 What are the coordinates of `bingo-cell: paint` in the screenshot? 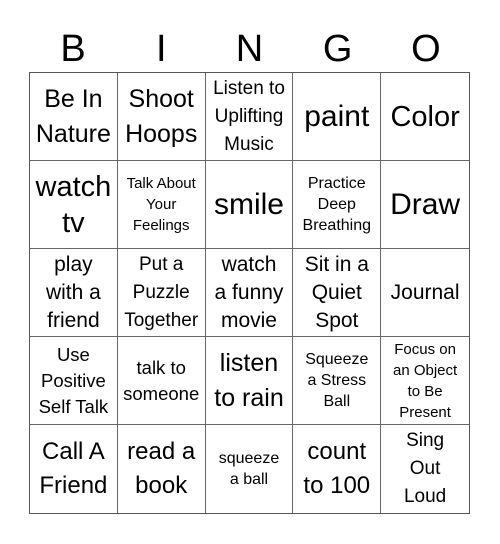 It's located at (337, 117).